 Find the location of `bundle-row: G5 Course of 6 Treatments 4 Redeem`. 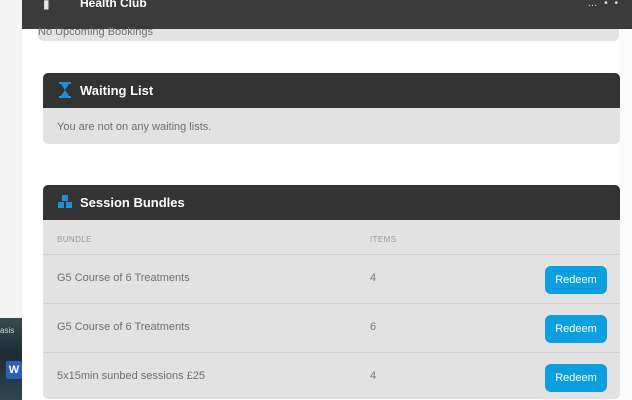

bundle-row: G5 Course of 6 Treatments 4 Redeem is located at coordinates (331, 279).